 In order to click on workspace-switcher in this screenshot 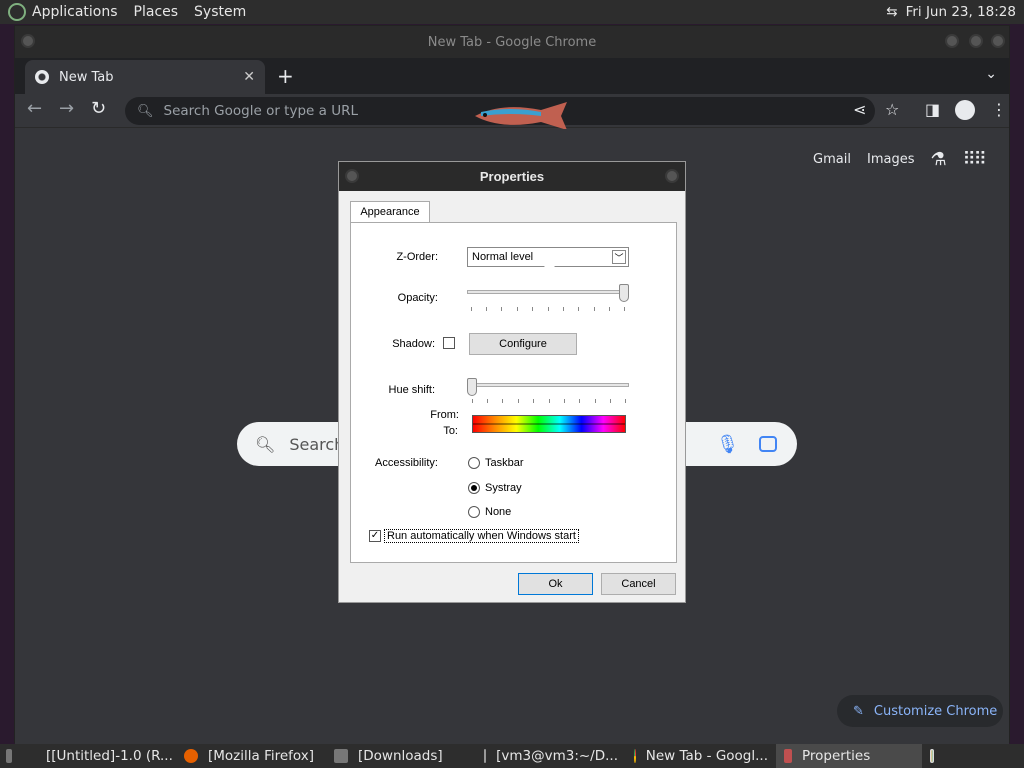, I will do `click(937, 756)`.